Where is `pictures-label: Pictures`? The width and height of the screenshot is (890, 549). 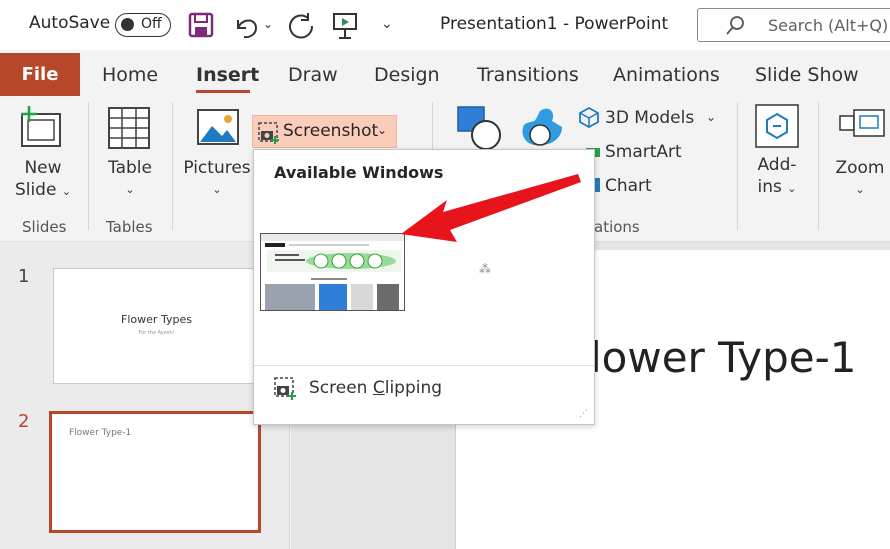 pictures-label: Pictures is located at coordinates (217, 168).